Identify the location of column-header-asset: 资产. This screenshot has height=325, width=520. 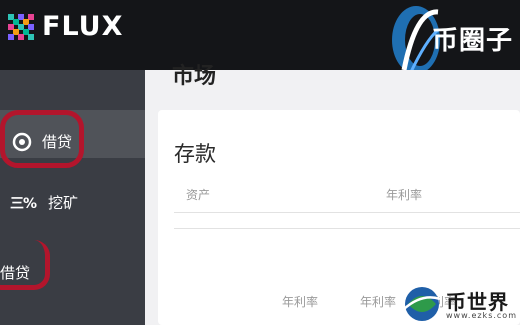
(198, 194).